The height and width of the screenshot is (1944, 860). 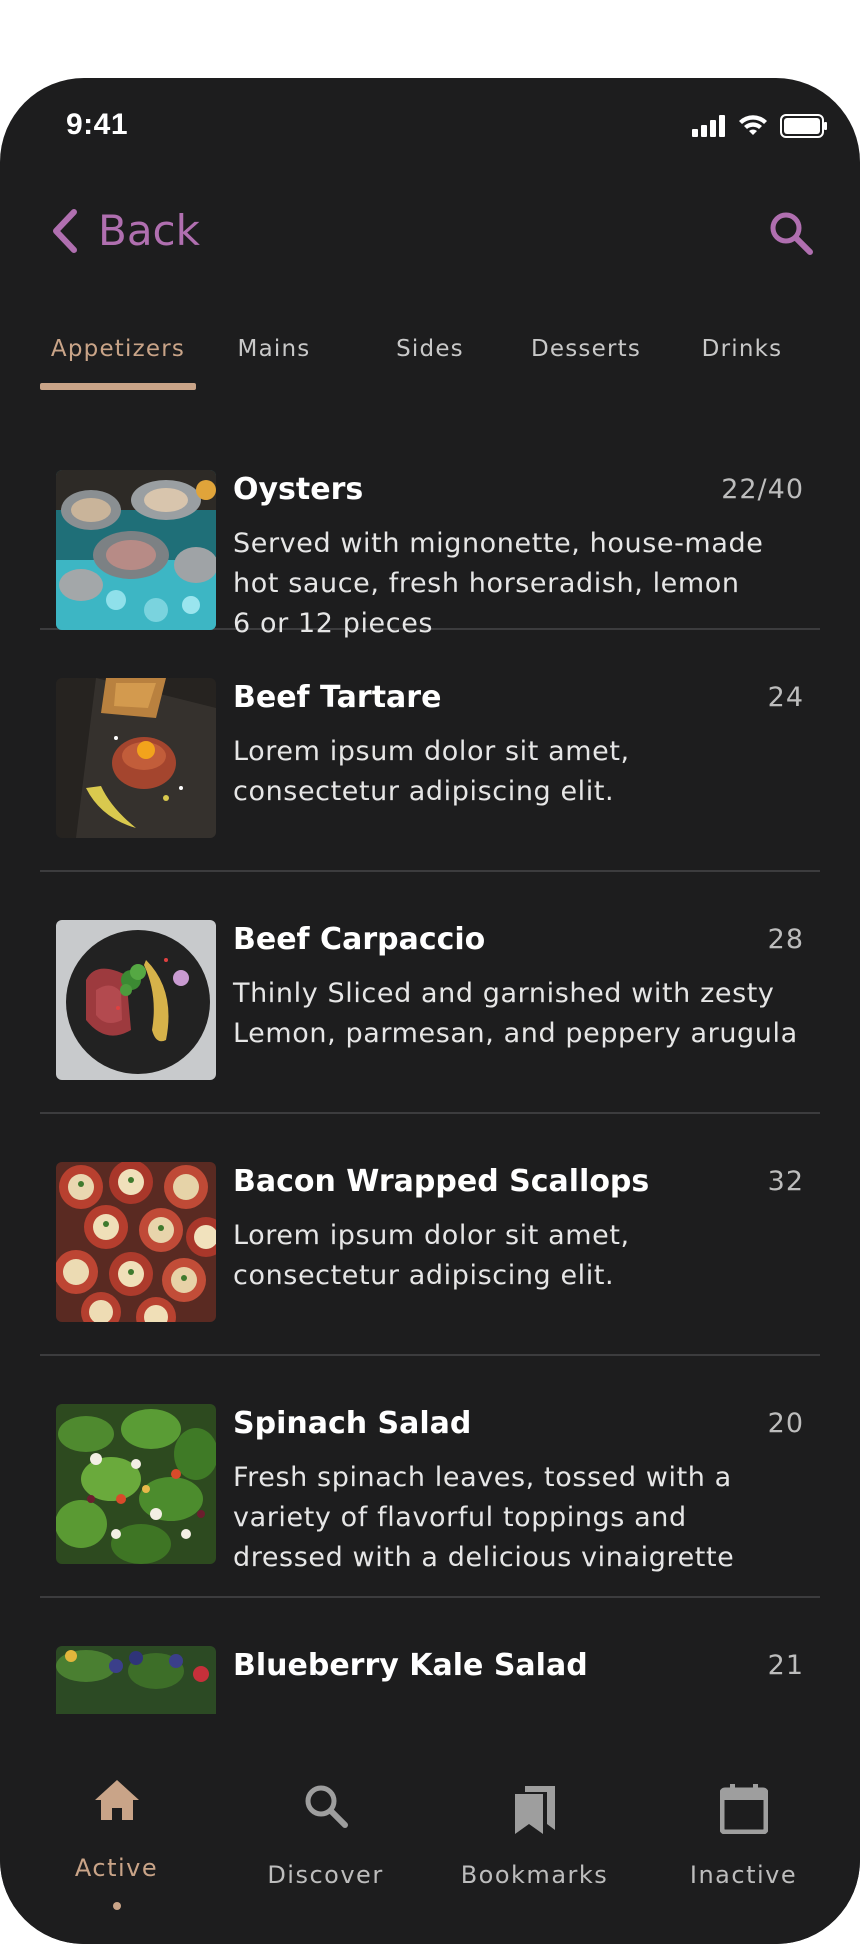 I want to click on tab-drinks: Drinks, so click(x=742, y=363).